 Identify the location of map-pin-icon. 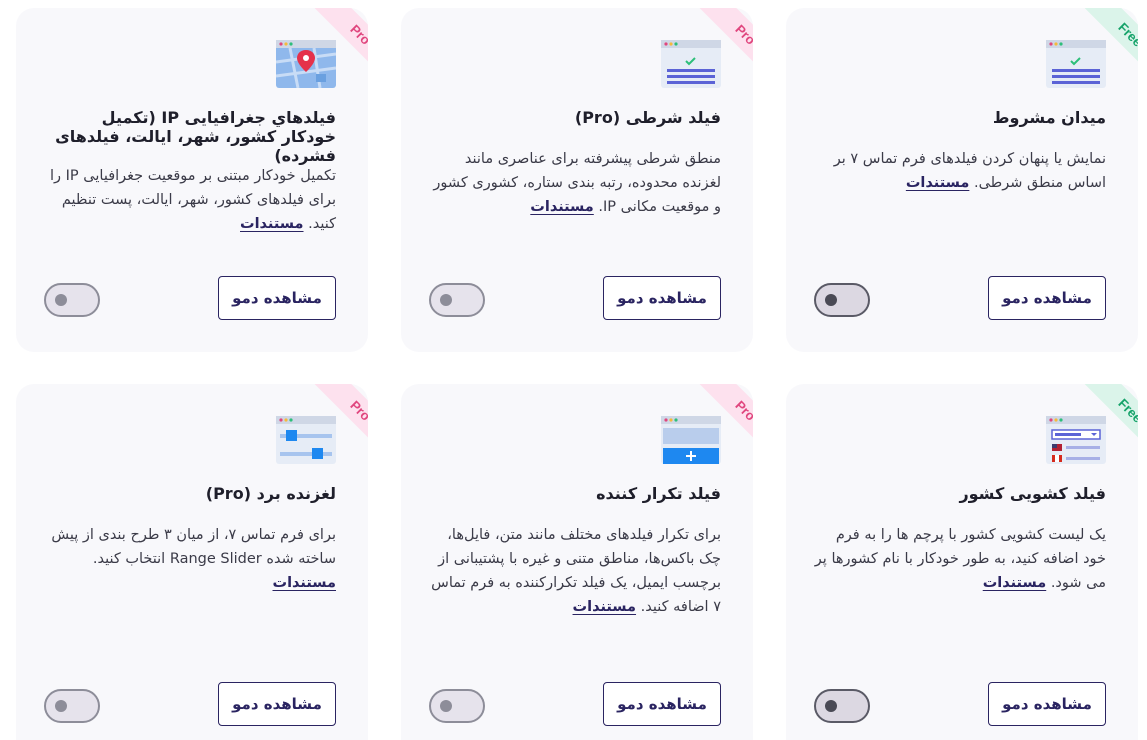
(306, 64).